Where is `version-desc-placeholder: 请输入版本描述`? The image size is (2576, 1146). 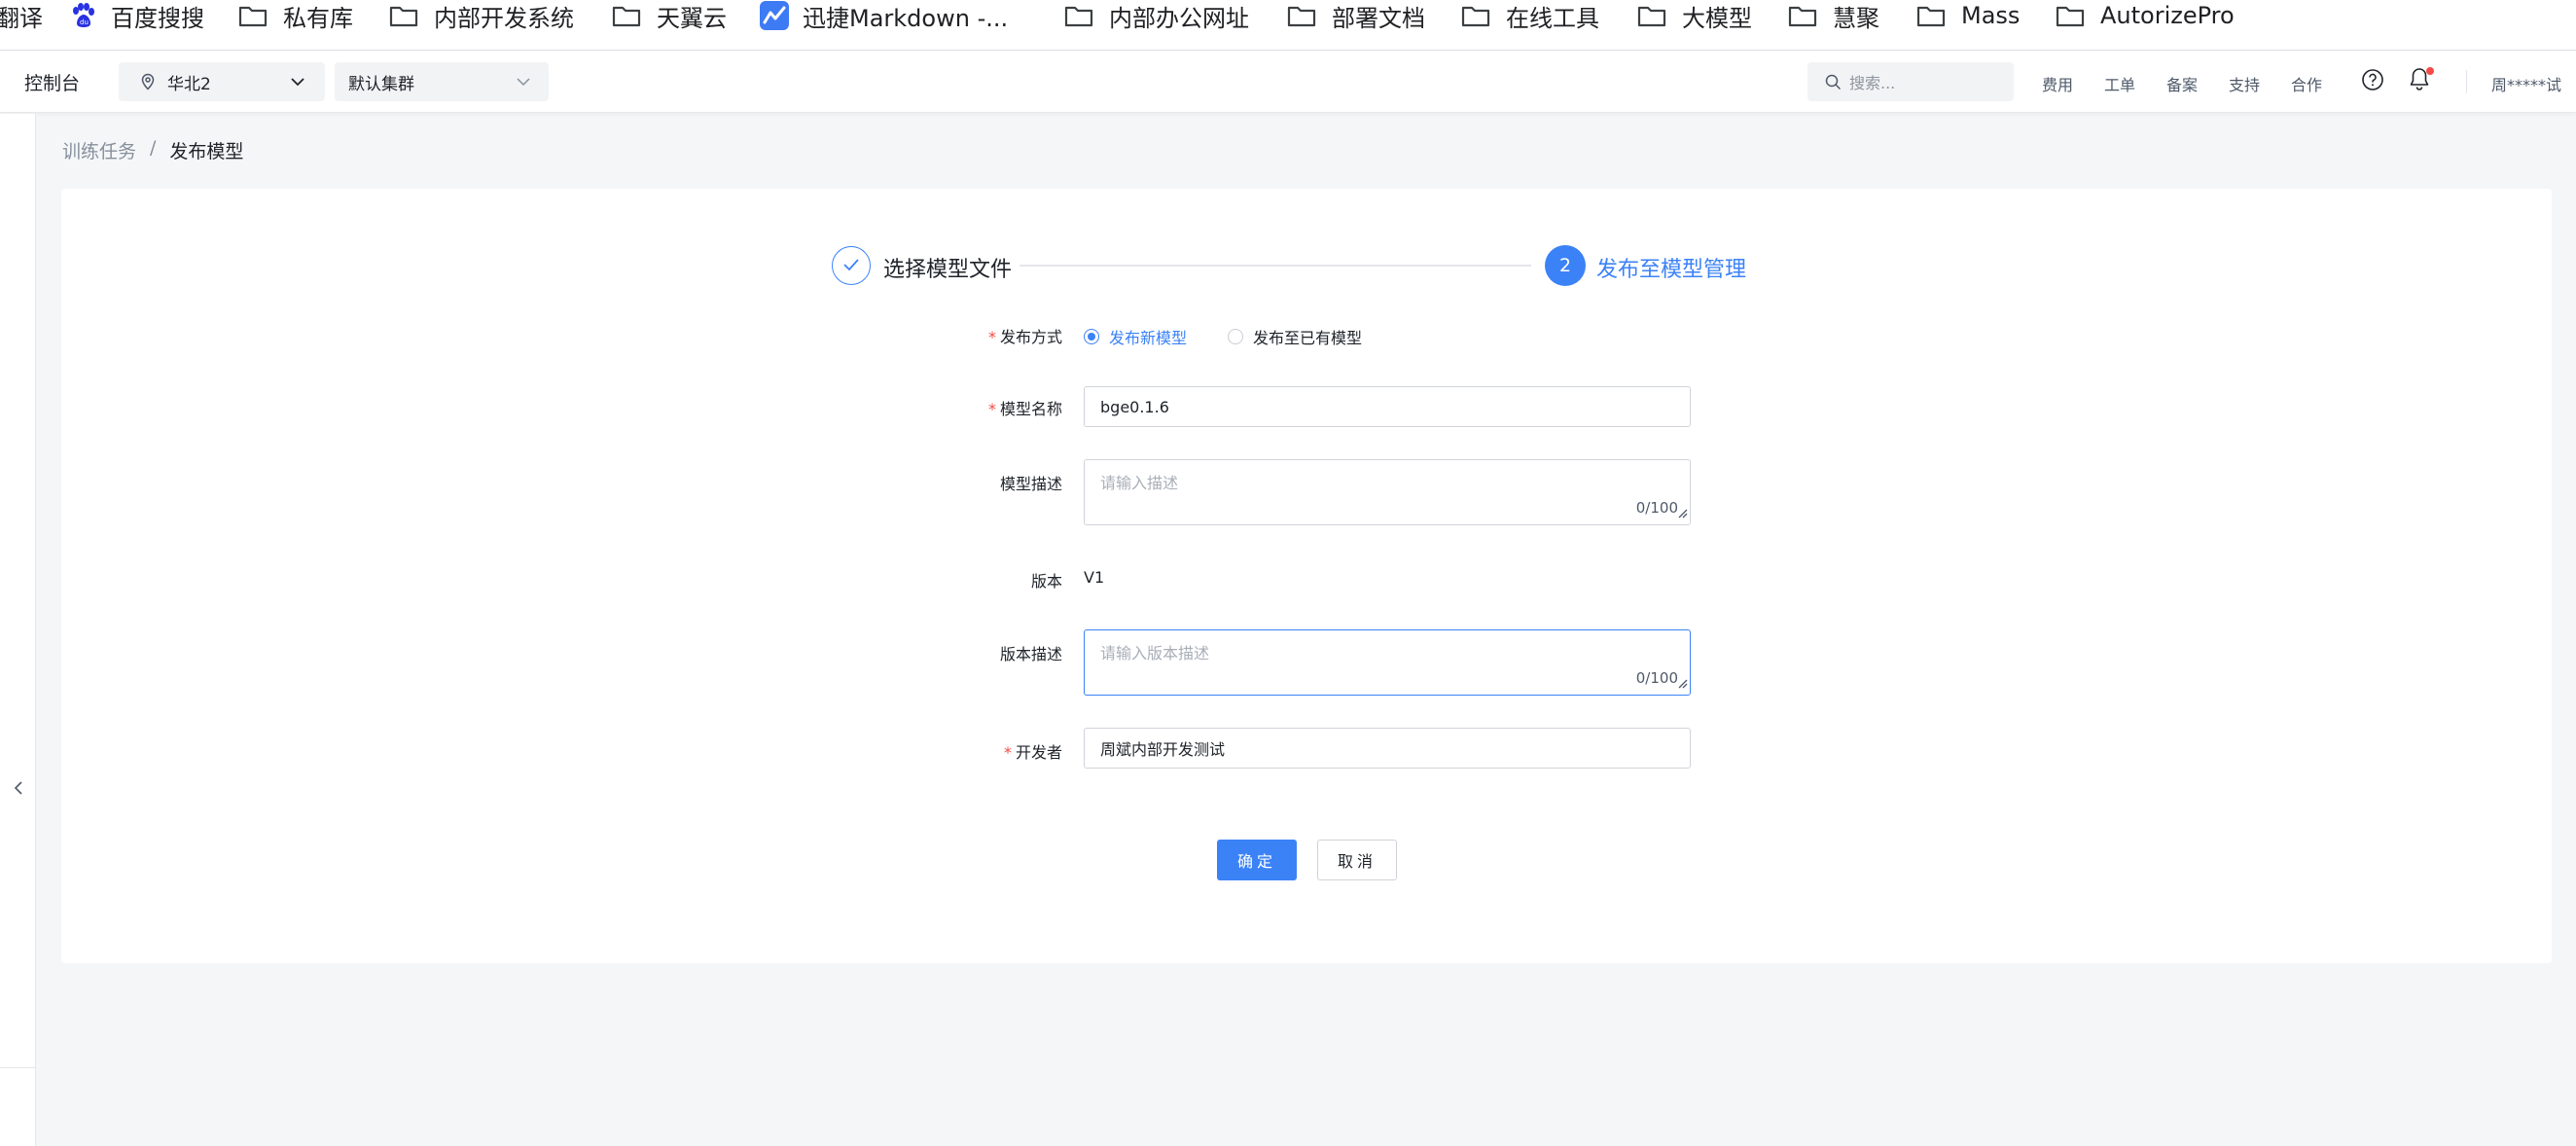 version-desc-placeholder: 请输入版本描述 is located at coordinates (1155, 653).